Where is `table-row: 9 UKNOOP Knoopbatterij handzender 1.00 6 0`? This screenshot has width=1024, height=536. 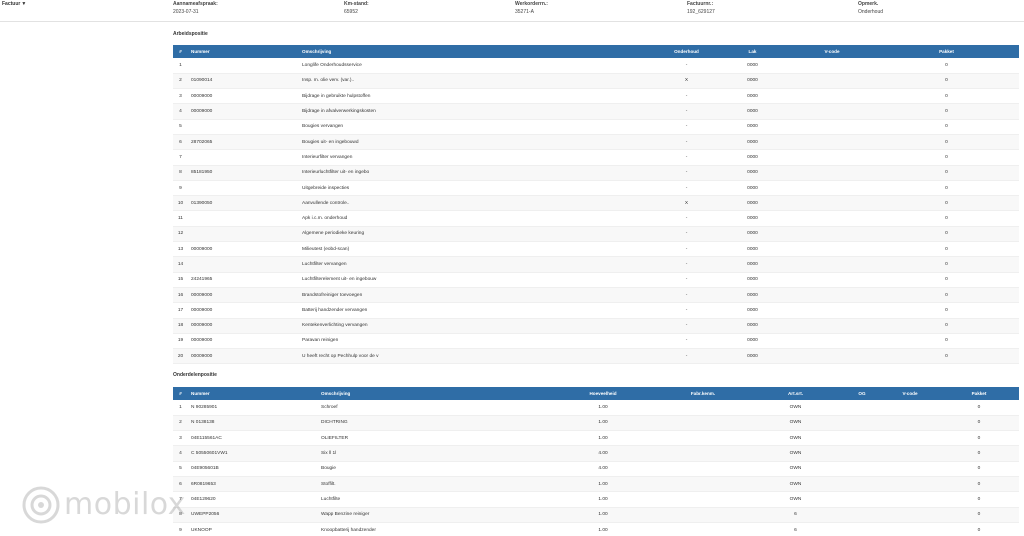 table-row: 9 UKNOOP Knoopbatterij handzender 1.00 6 0 is located at coordinates (596, 529).